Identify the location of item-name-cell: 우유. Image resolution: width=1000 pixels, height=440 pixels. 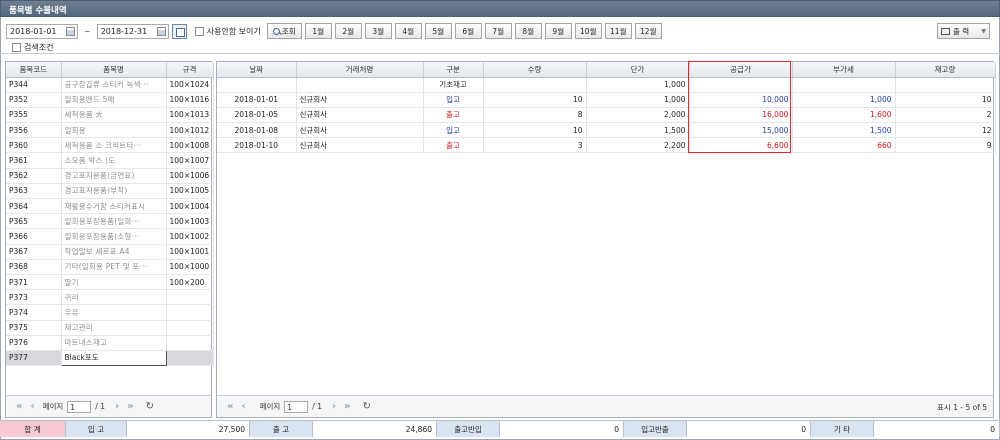
(114, 312).